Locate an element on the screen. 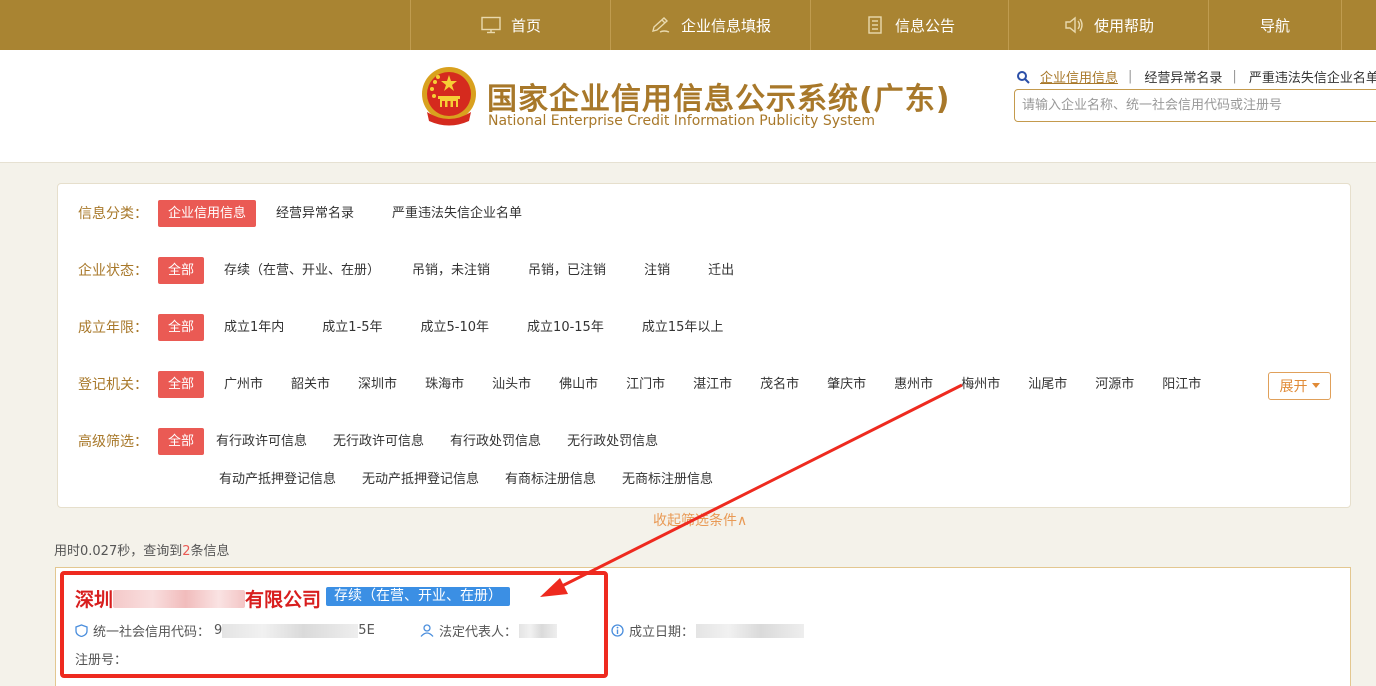  filter-option: 成立15年以上 is located at coordinates (683, 327).